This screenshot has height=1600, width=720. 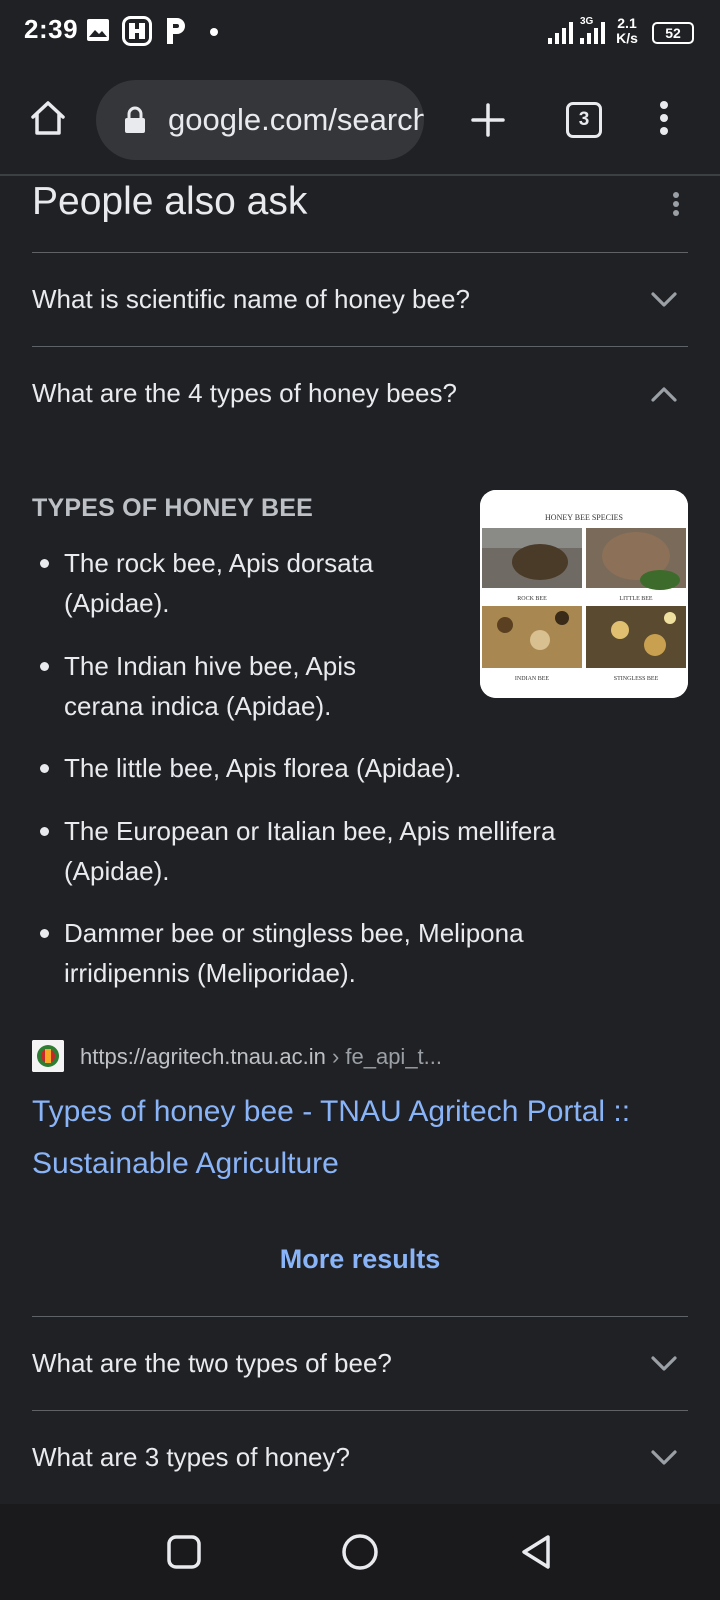 I want to click on home-button, so click(x=48, y=118).